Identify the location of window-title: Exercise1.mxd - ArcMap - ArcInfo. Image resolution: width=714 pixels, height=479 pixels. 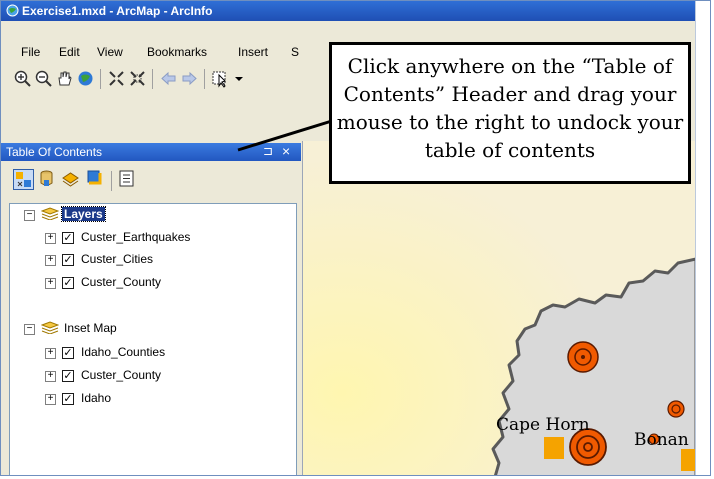
(117, 11).